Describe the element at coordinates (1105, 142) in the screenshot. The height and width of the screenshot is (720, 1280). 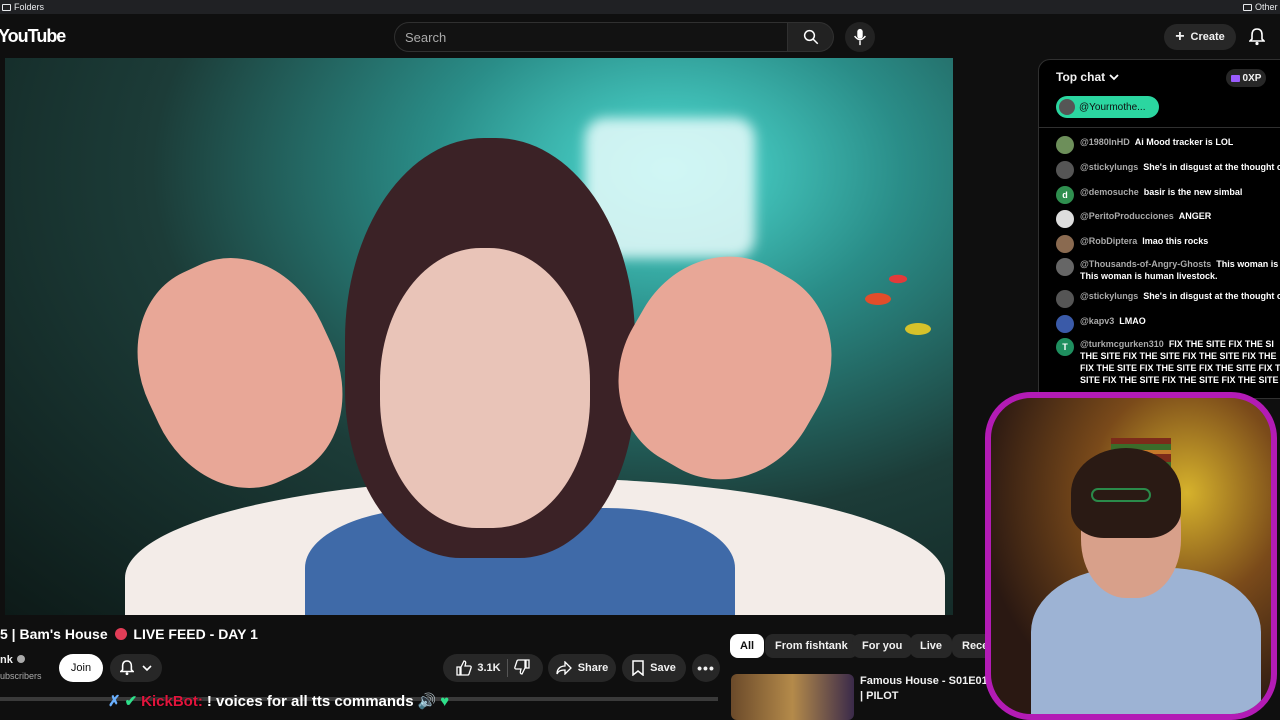
I see `chat-author: @1980InHD` at that location.